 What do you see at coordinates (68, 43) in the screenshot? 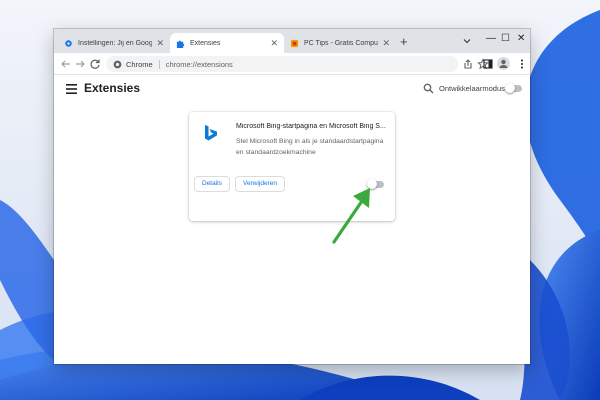
I see `settings-gear-icon` at bounding box center [68, 43].